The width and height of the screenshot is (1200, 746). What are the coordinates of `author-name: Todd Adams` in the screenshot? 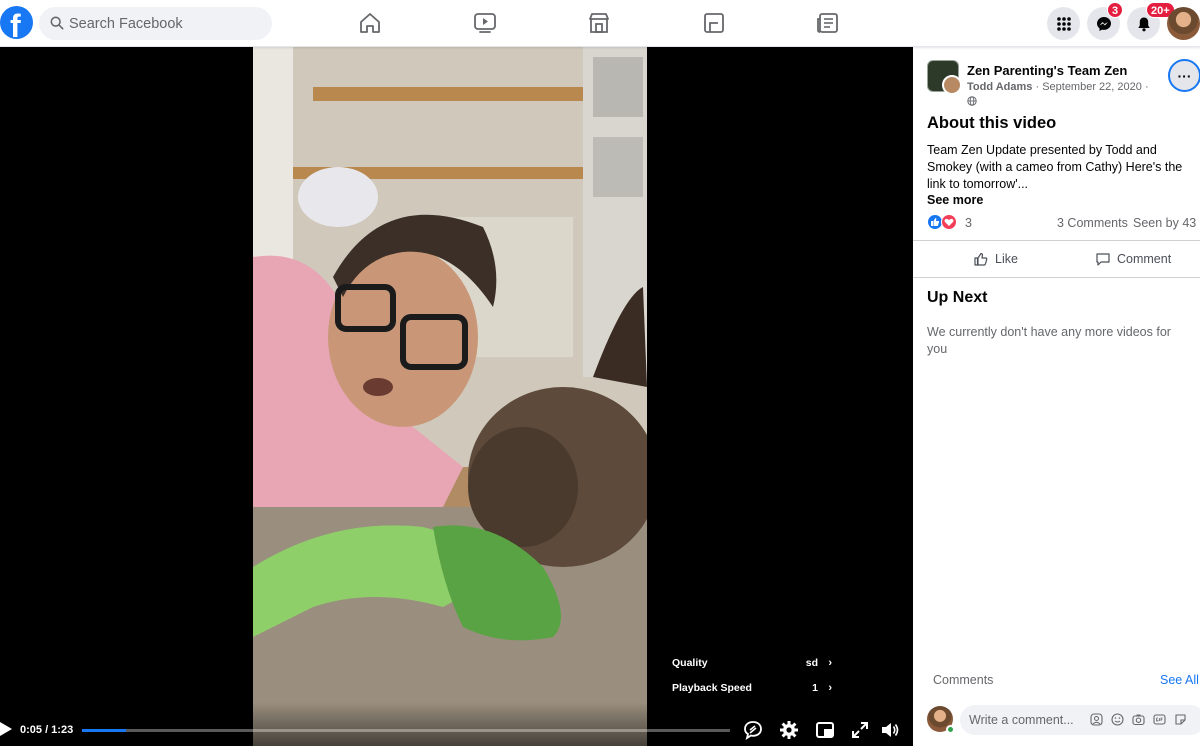 It's located at (999, 87).